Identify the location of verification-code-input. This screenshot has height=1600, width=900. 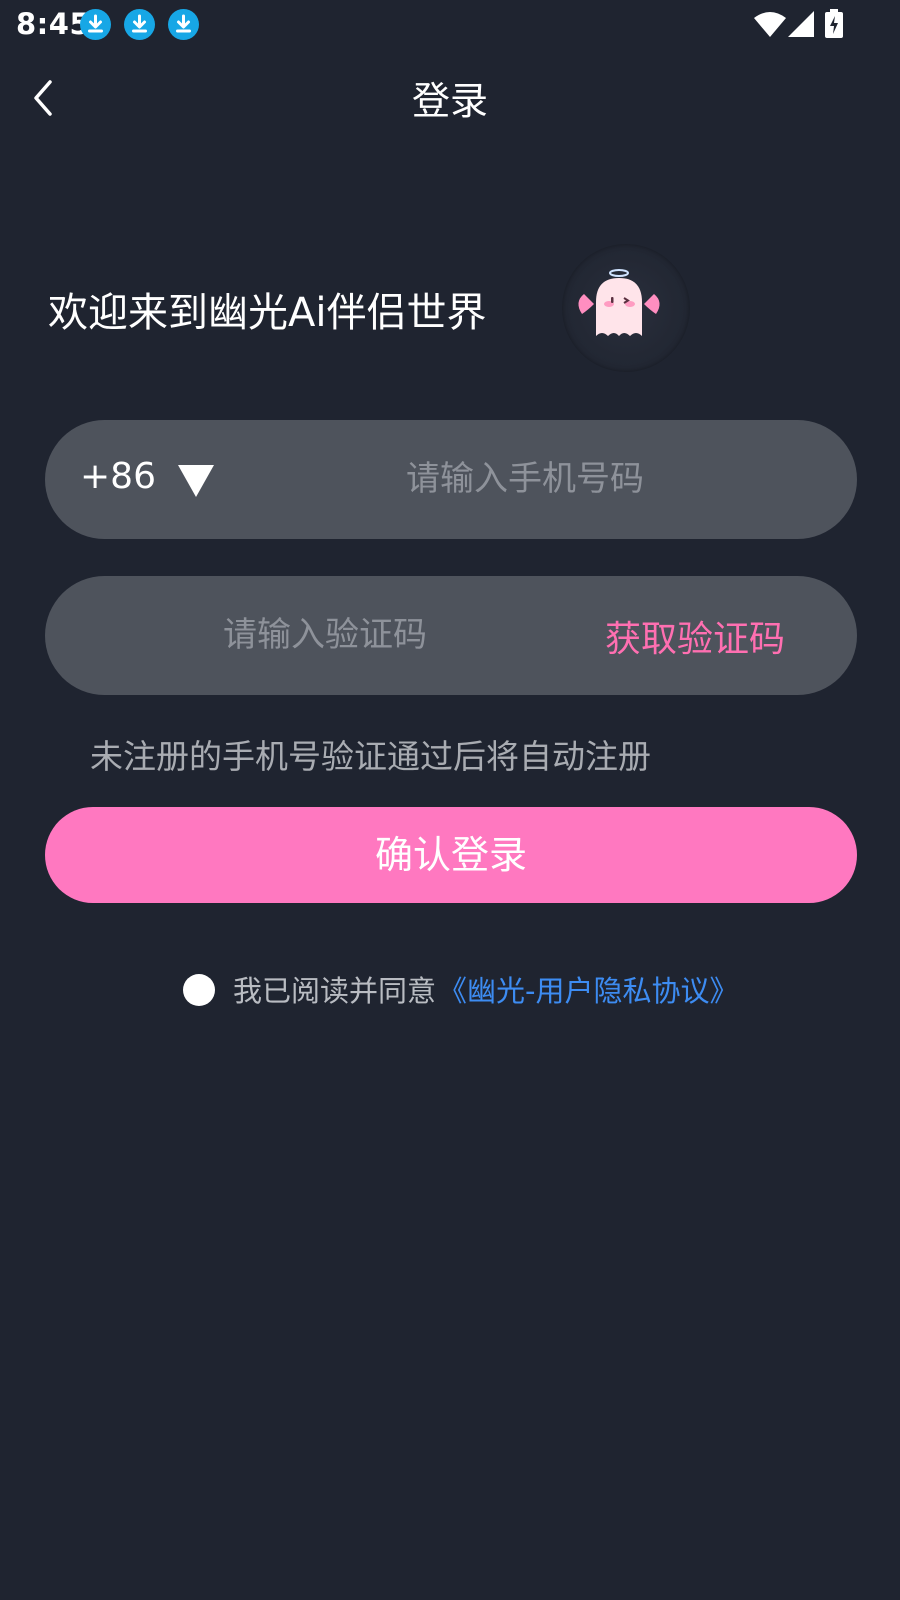
(325, 635).